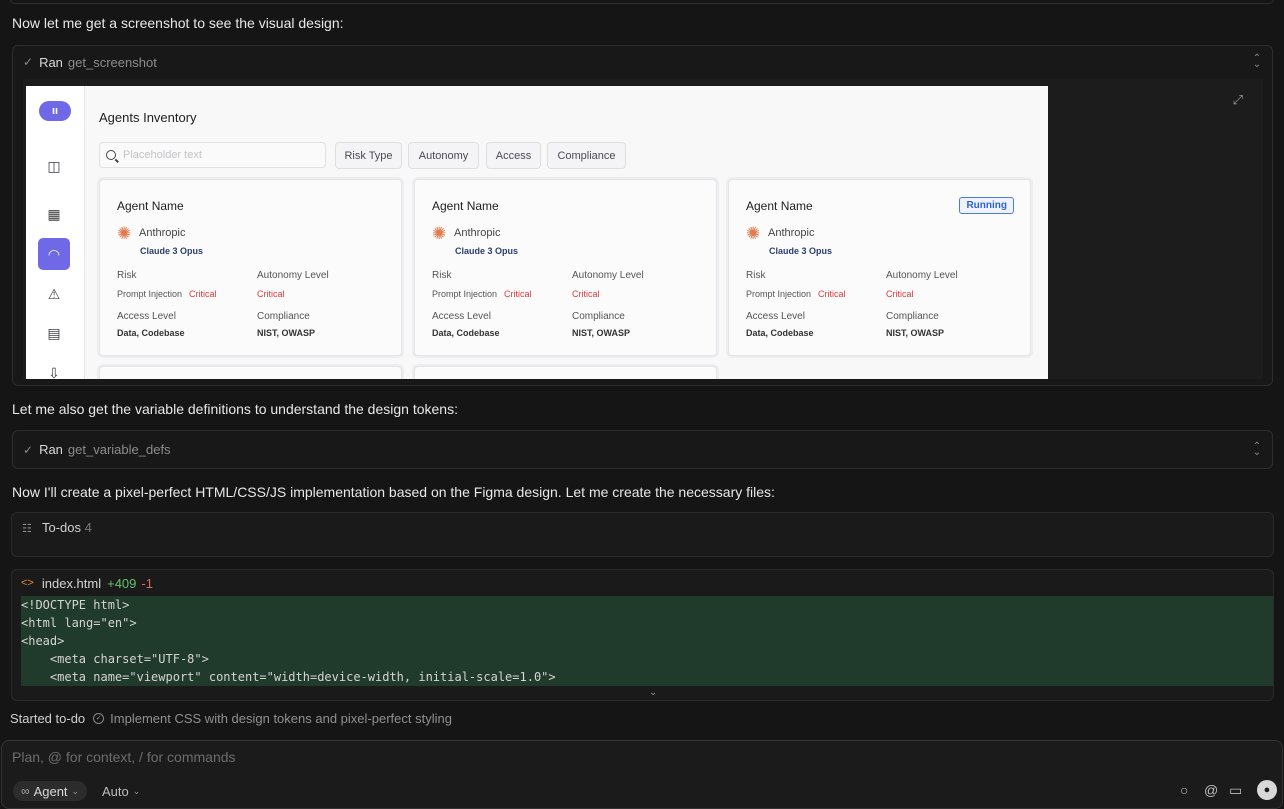 Image resolution: width=1284 pixels, height=809 pixels. What do you see at coordinates (112, 62) in the screenshot?
I see `tool-name: get_screenshot` at bounding box center [112, 62].